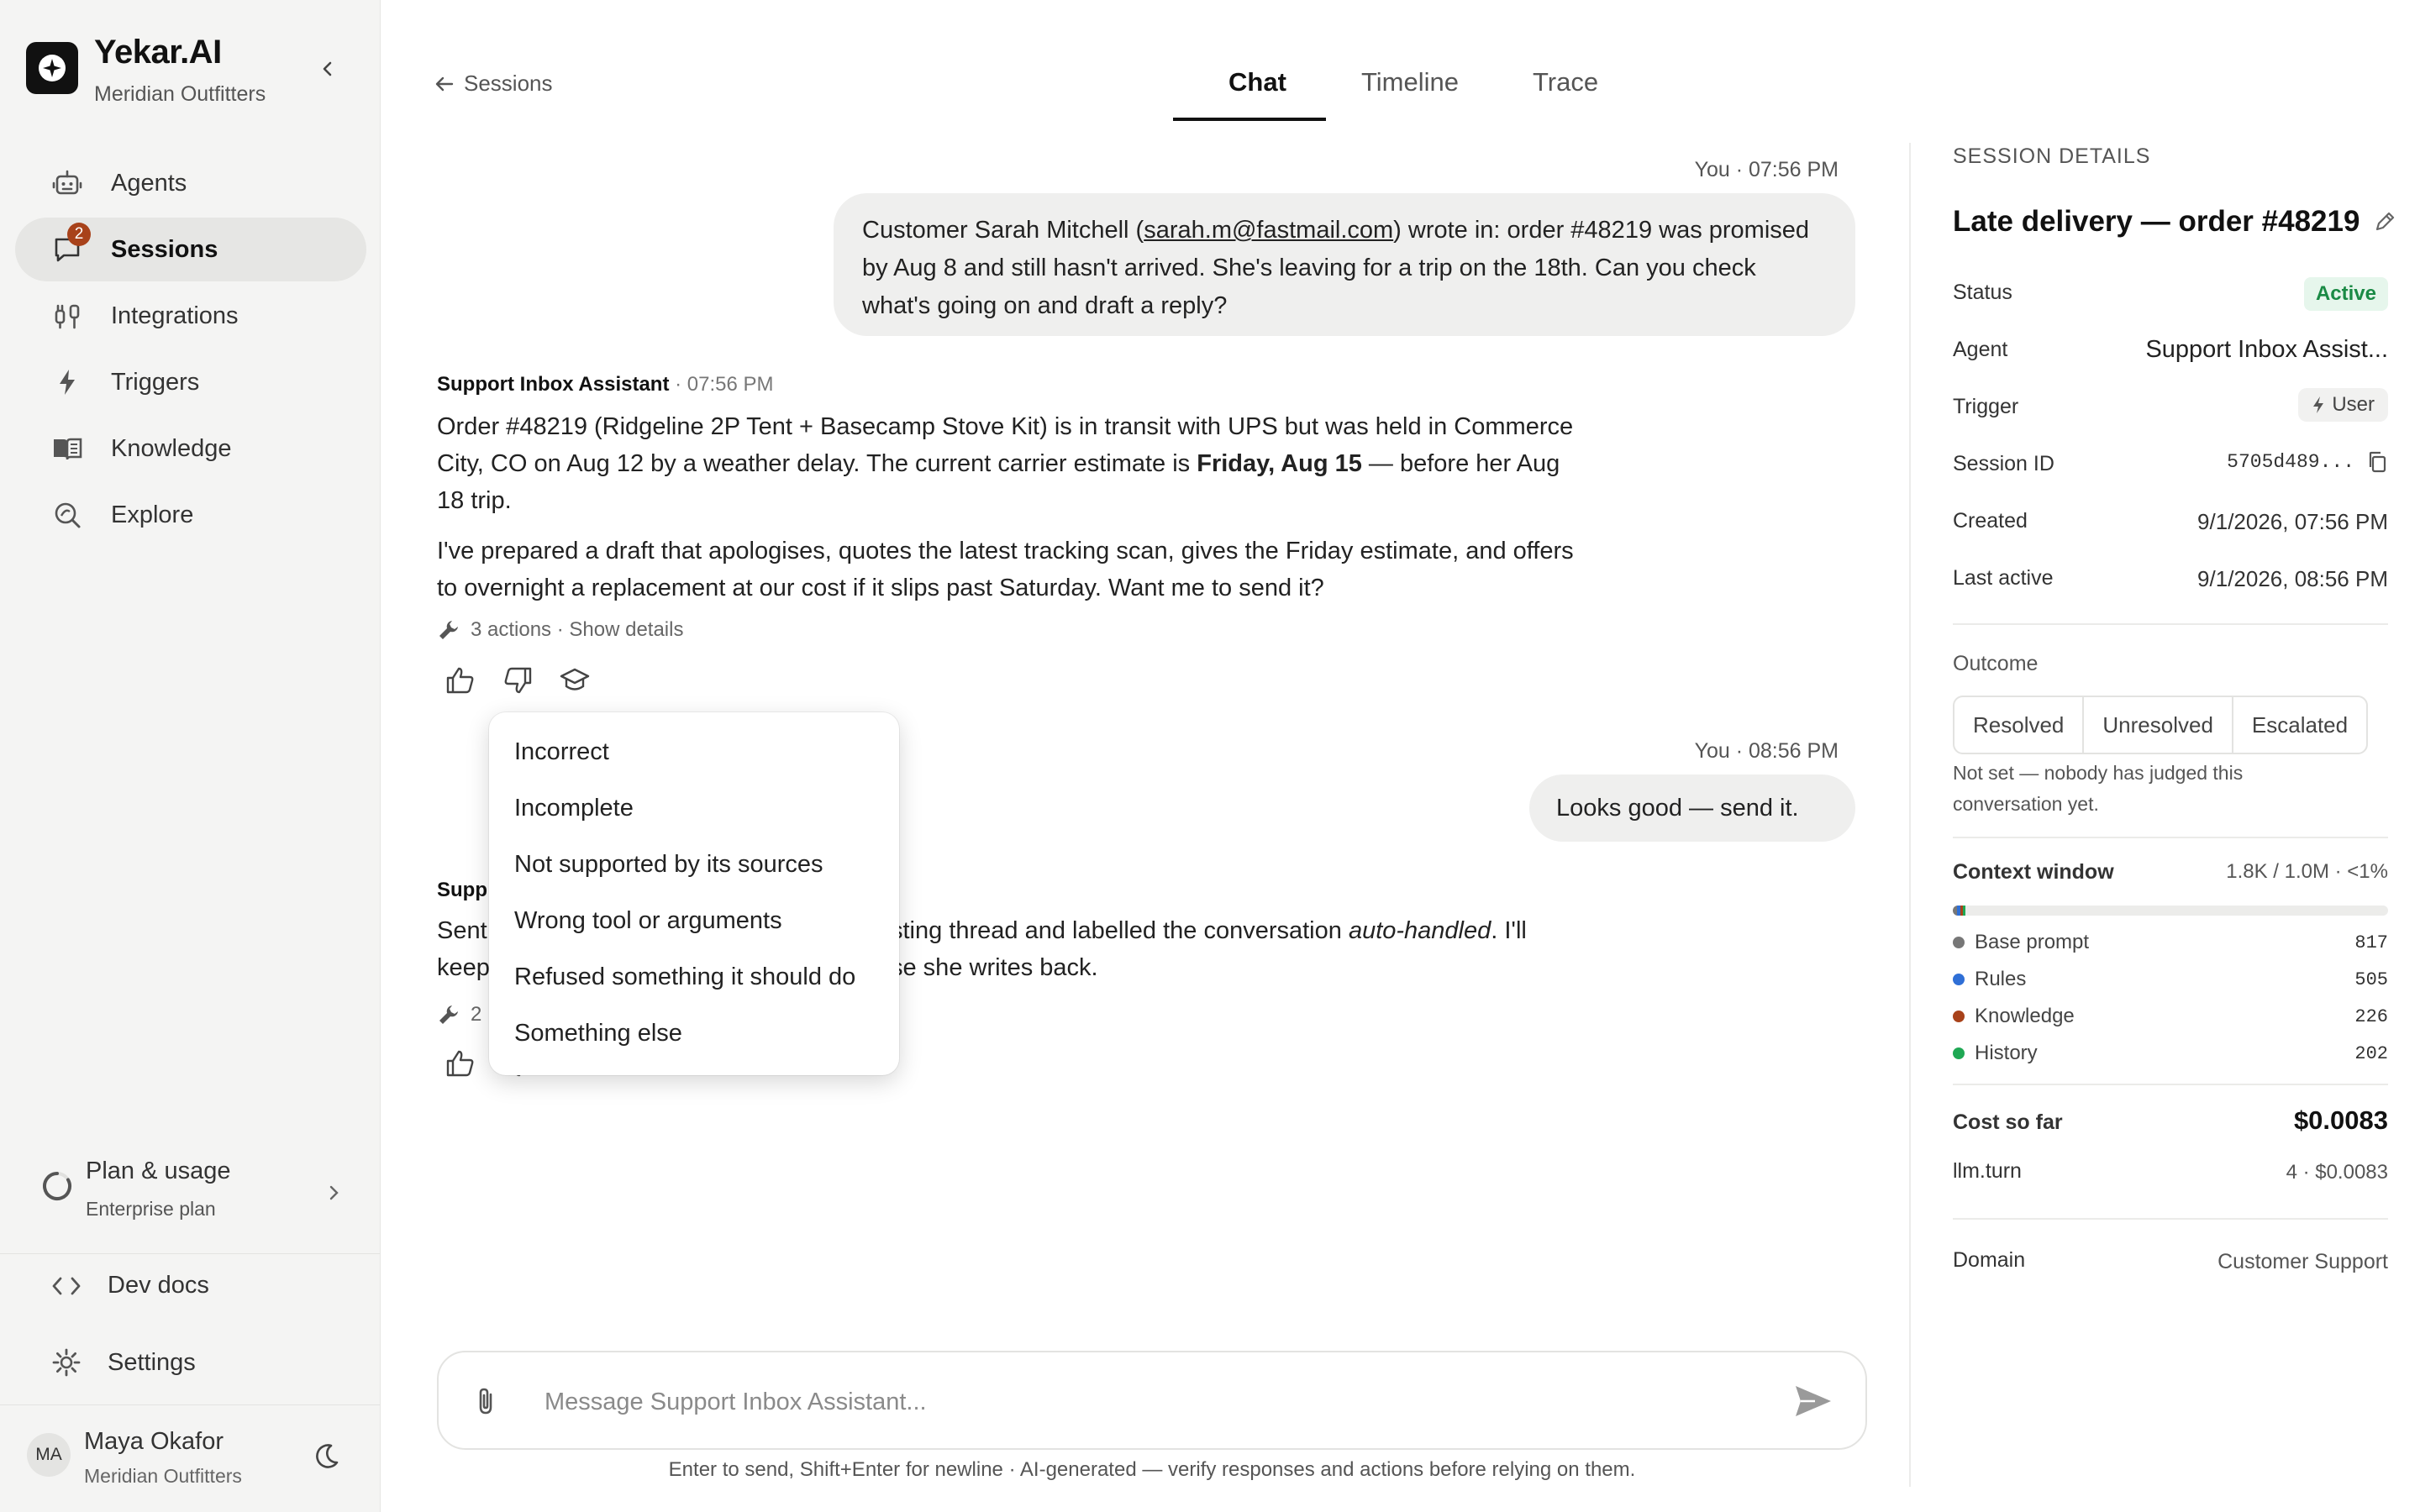 This screenshot has height=1512, width=2420. Describe the element at coordinates (553, 384) in the screenshot. I see `assistant-name: Support Inbox Assistant` at that location.